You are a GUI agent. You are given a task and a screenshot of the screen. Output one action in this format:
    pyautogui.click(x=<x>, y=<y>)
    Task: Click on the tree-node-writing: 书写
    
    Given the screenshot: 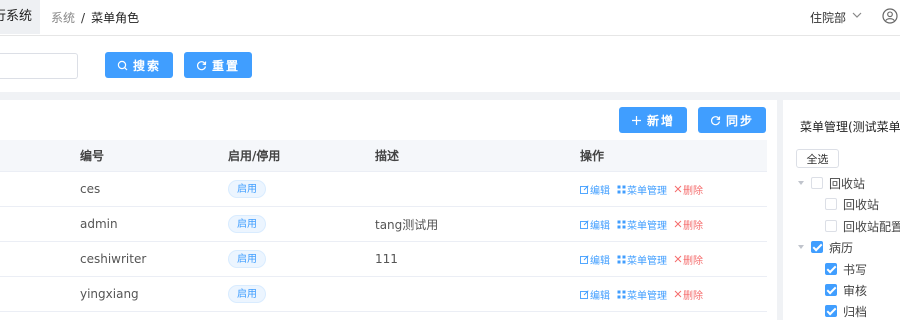 What is the action you would take?
    pyautogui.click(x=846, y=269)
    